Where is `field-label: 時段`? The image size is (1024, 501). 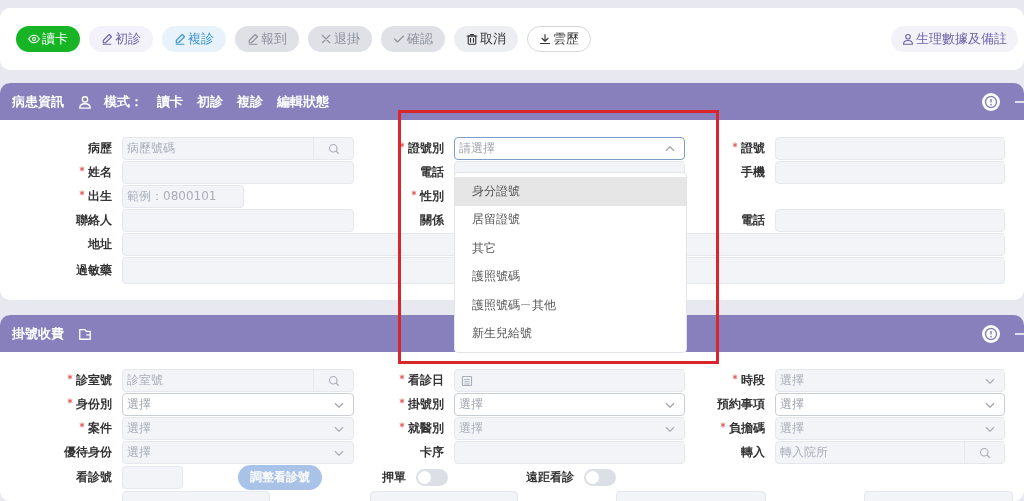 field-label: 時段 is located at coordinates (748, 380).